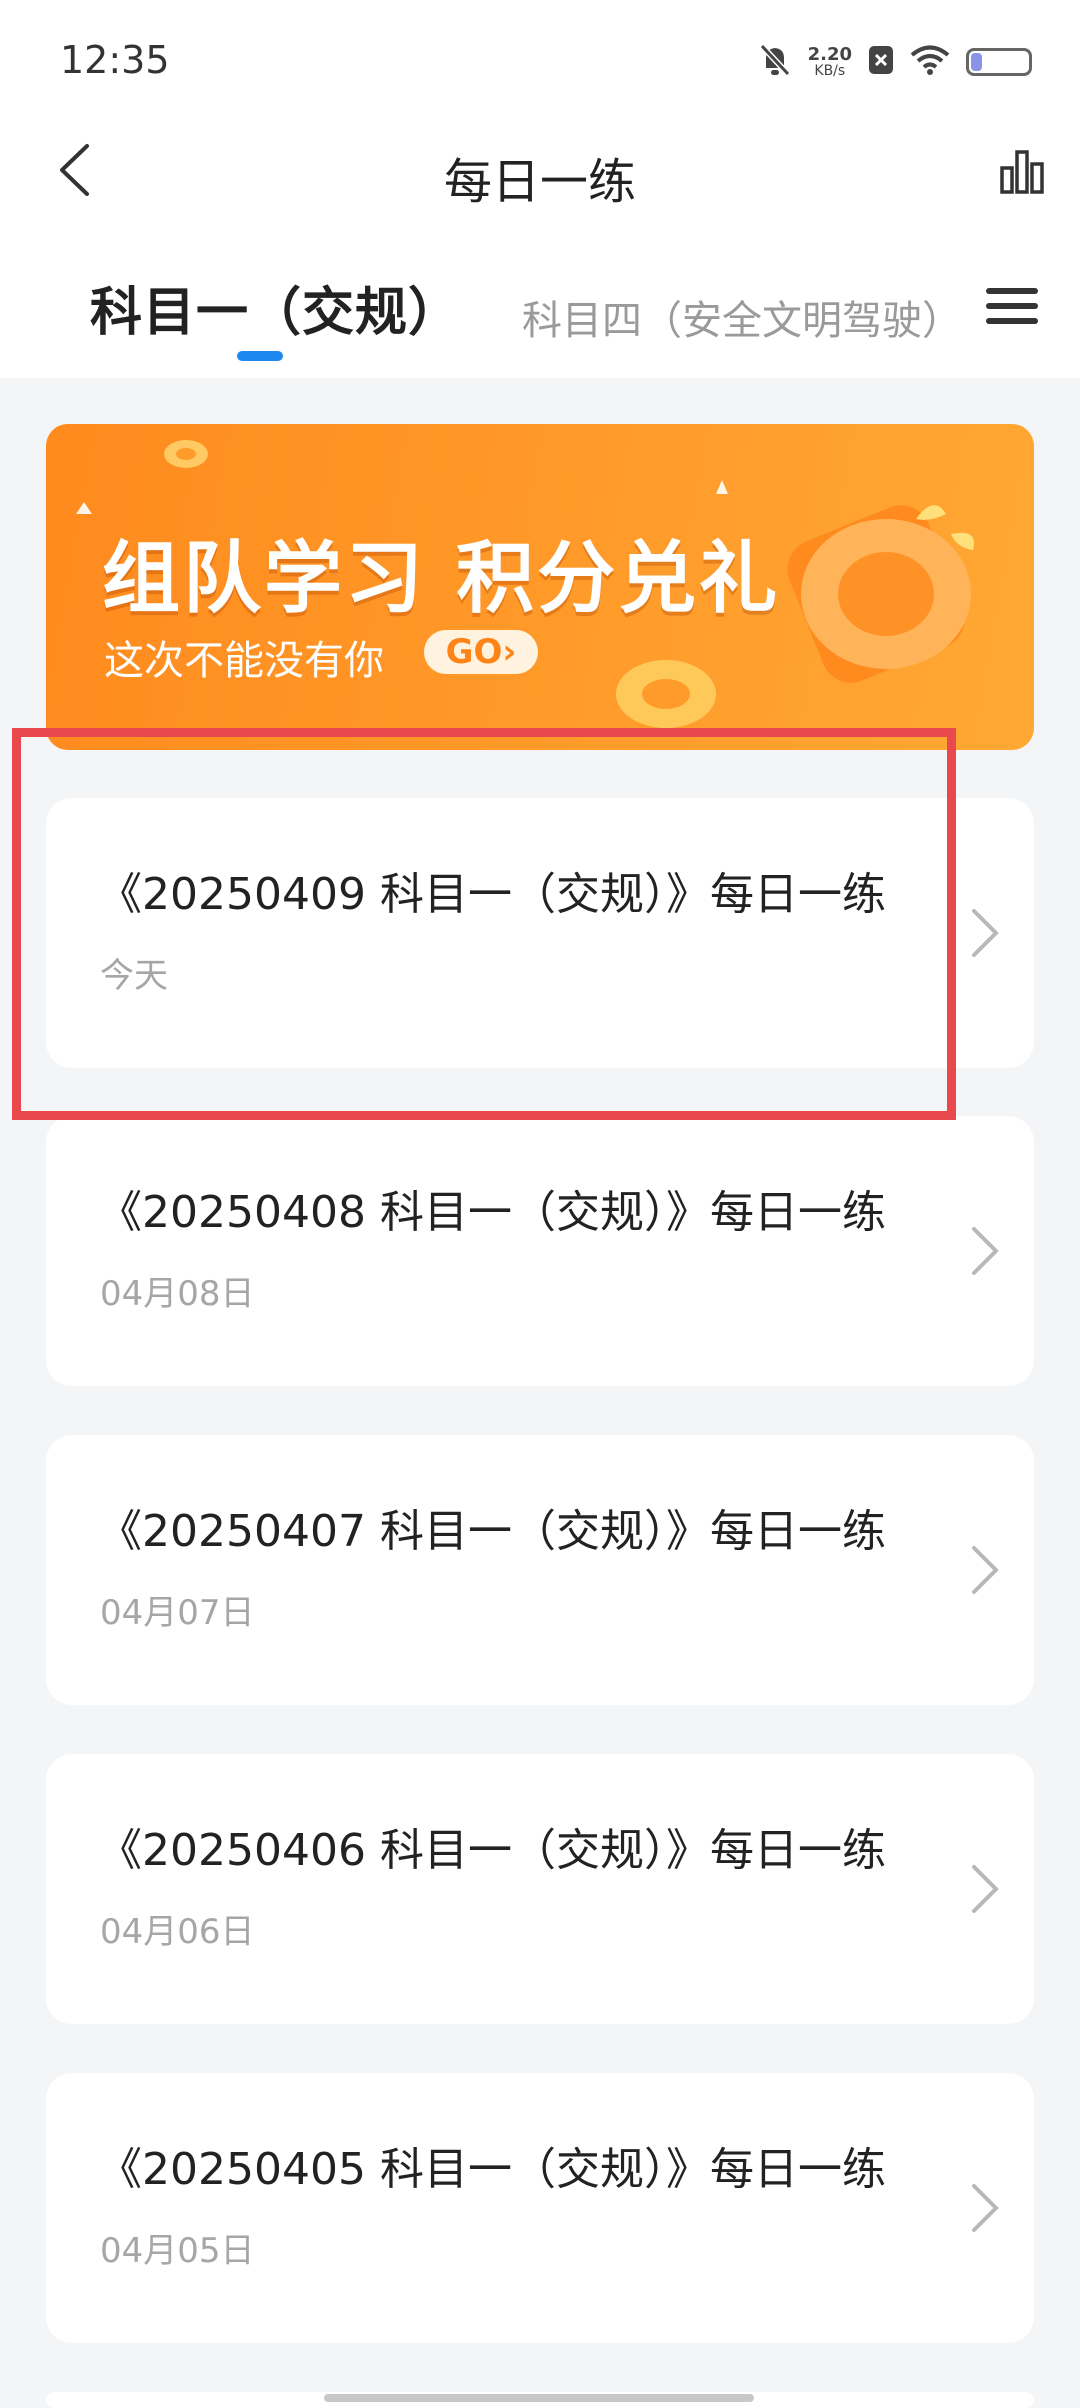  What do you see at coordinates (539, 182) in the screenshot?
I see `page-title: 每日一练` at bounding box center [539, 182].